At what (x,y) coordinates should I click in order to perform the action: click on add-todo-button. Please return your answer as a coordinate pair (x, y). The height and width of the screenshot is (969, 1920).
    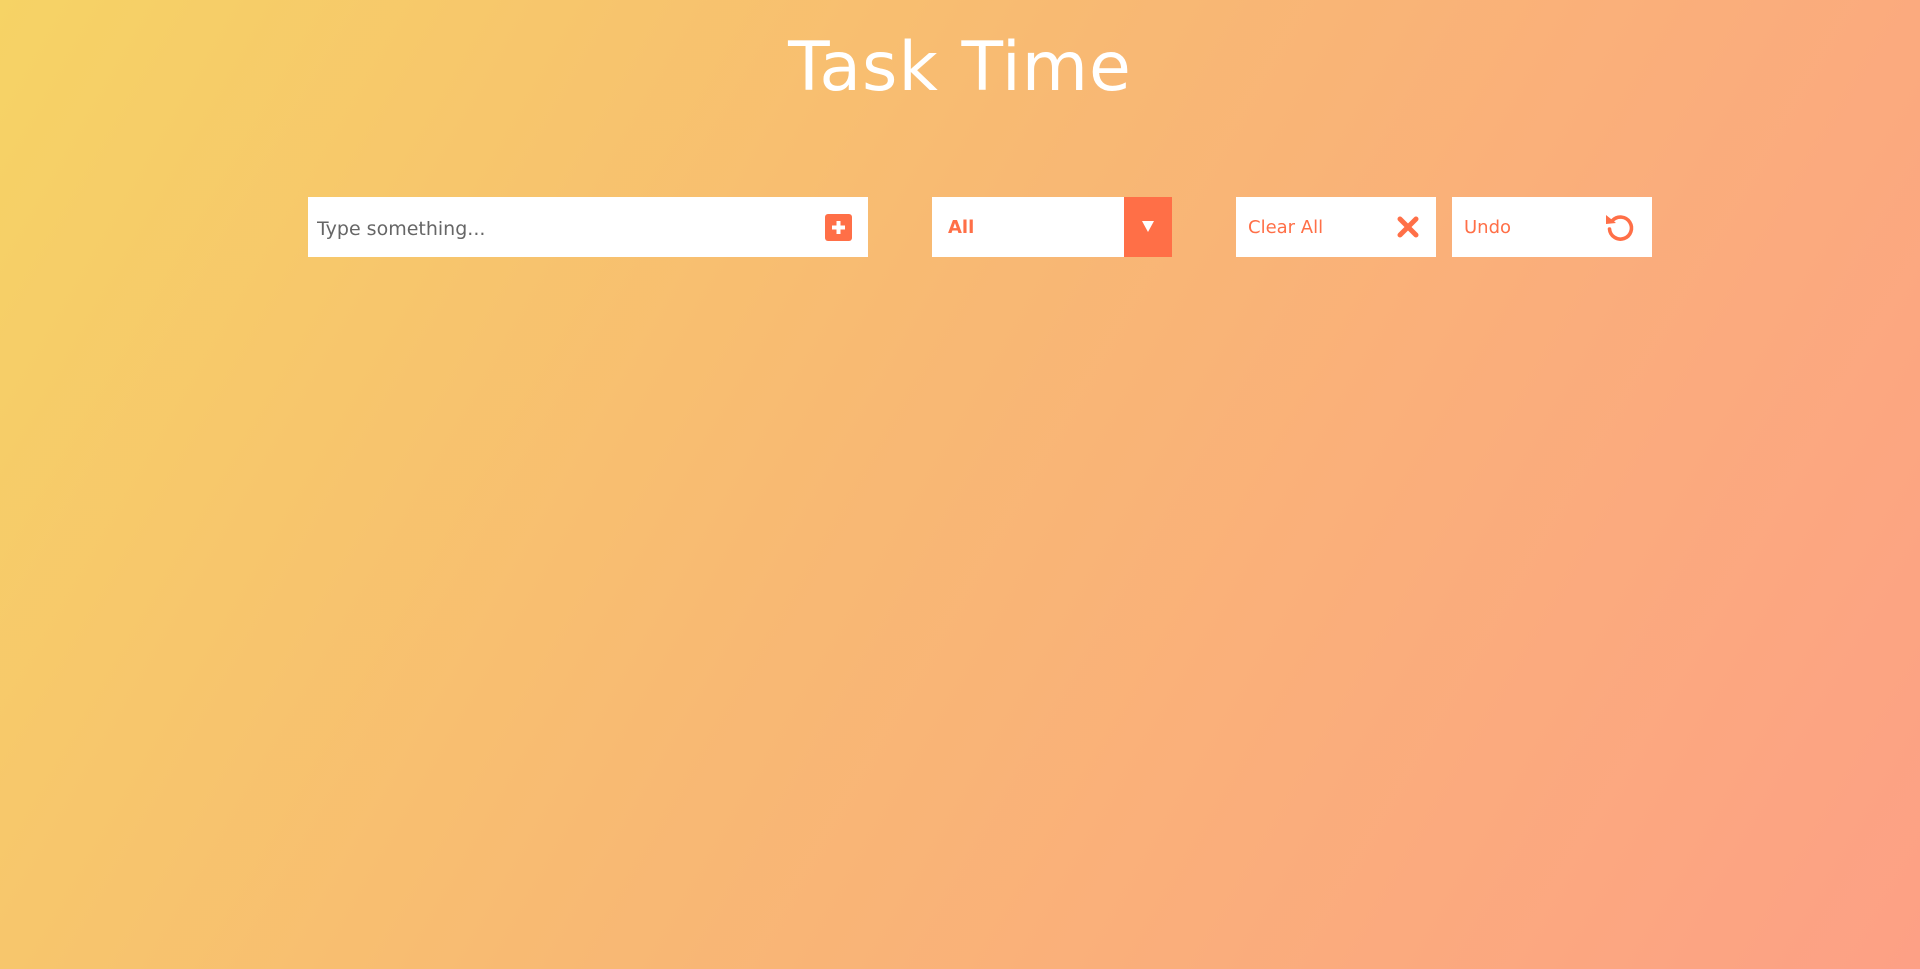
    Looking at the image, I should click on (838, 227).